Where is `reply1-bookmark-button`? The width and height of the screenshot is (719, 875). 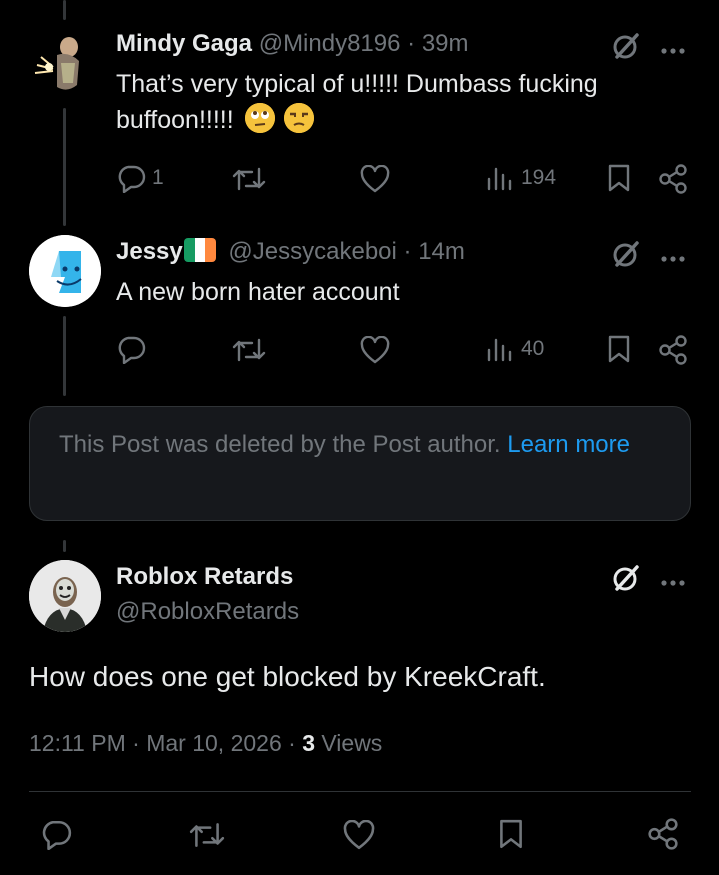 reply1-bookmark-button is located at coordinates (619, 178).